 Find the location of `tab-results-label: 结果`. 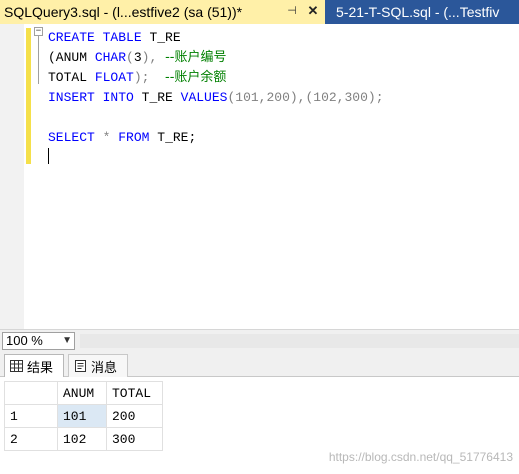

tab-results-label: 结果 is located at coordinates (40, 368).